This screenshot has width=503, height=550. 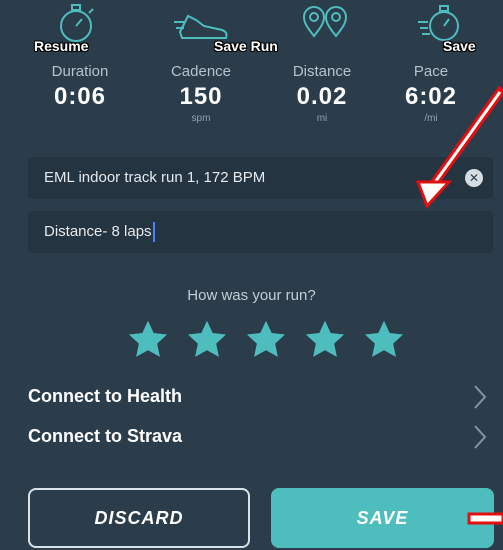 What do you see at coordinates (485, 518) in the screenshot?
I see `annotation-marker` at bounding box center [485, 518].